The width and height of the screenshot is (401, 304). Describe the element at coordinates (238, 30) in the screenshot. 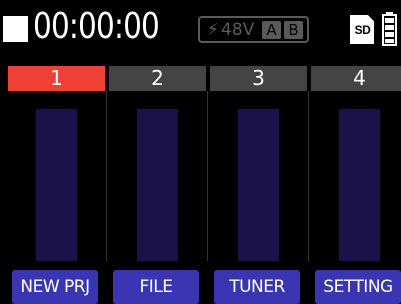

I see `phantom-power-label: 48V` at that location.